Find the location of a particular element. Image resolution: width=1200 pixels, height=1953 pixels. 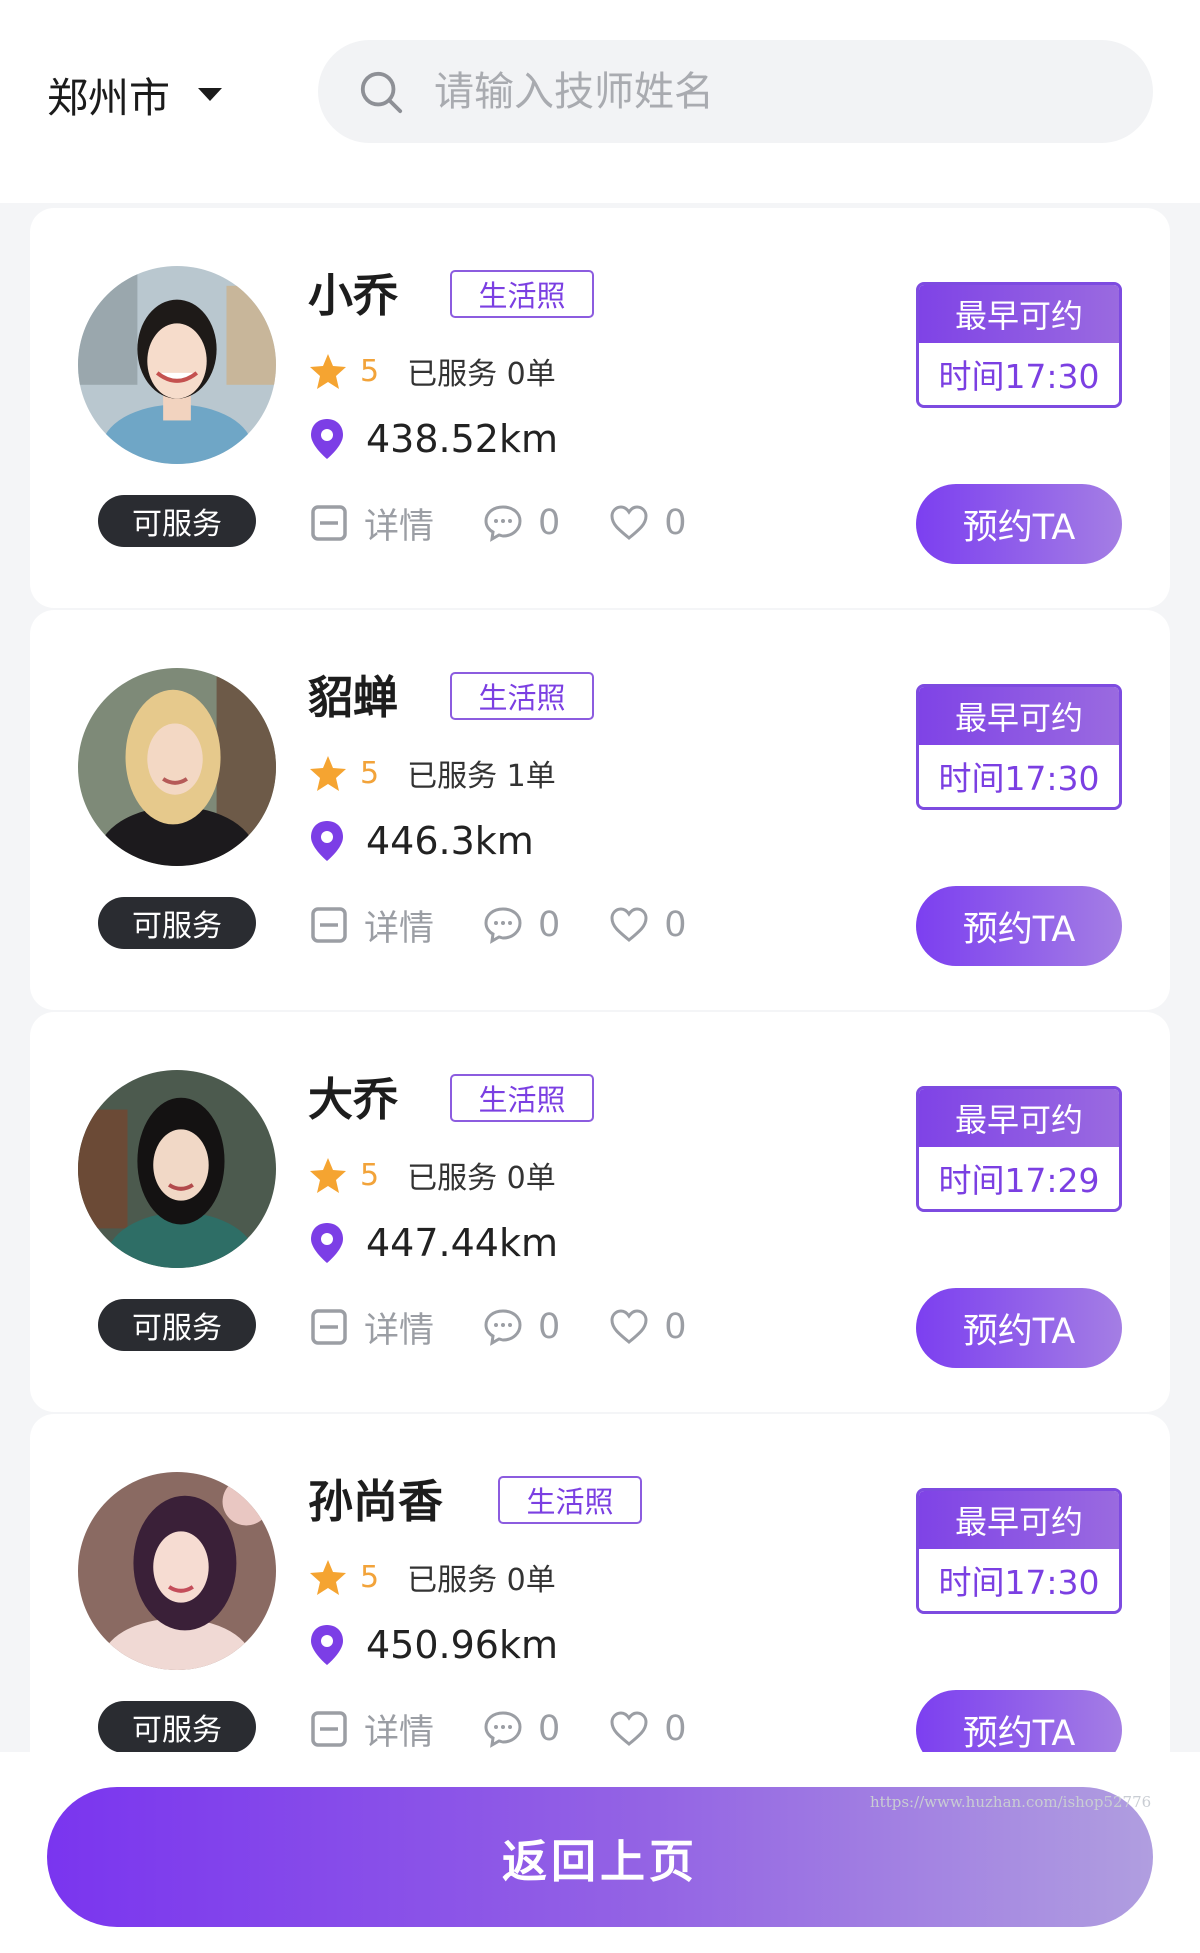

distance-row: 446.3km is located at coordinates (421, 841).